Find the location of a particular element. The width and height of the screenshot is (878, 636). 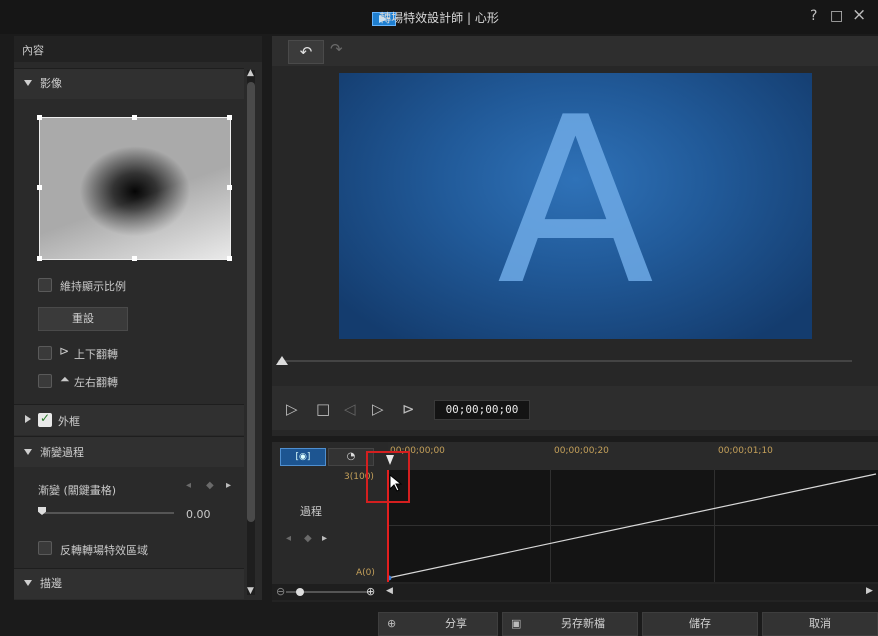

zoom-slider-thumb is located at coordinates (300, 592).